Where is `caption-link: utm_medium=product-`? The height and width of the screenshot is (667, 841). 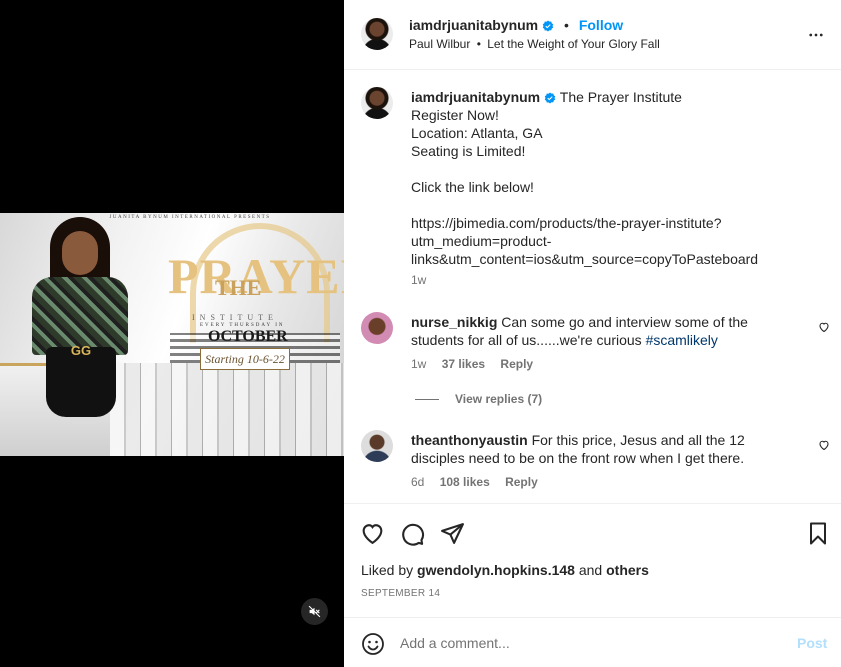
caption-link: utm_medium=product- is located at coordinates (621, 241).